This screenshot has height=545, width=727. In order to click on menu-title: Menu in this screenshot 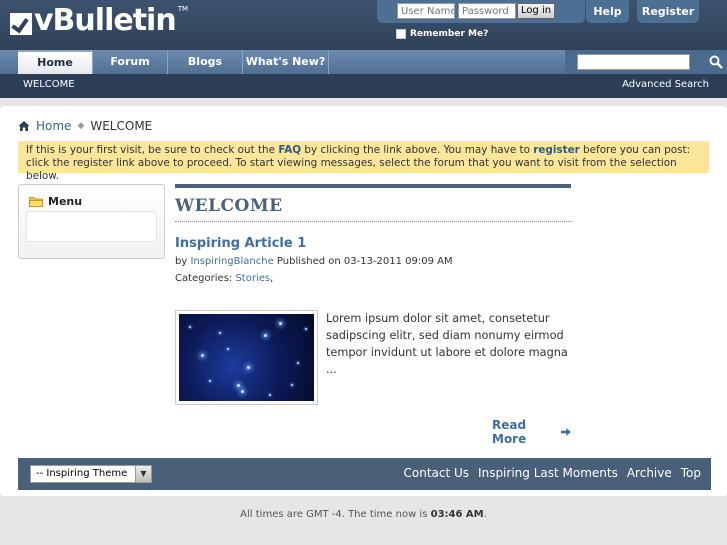, I will do `click(55, 201)`.